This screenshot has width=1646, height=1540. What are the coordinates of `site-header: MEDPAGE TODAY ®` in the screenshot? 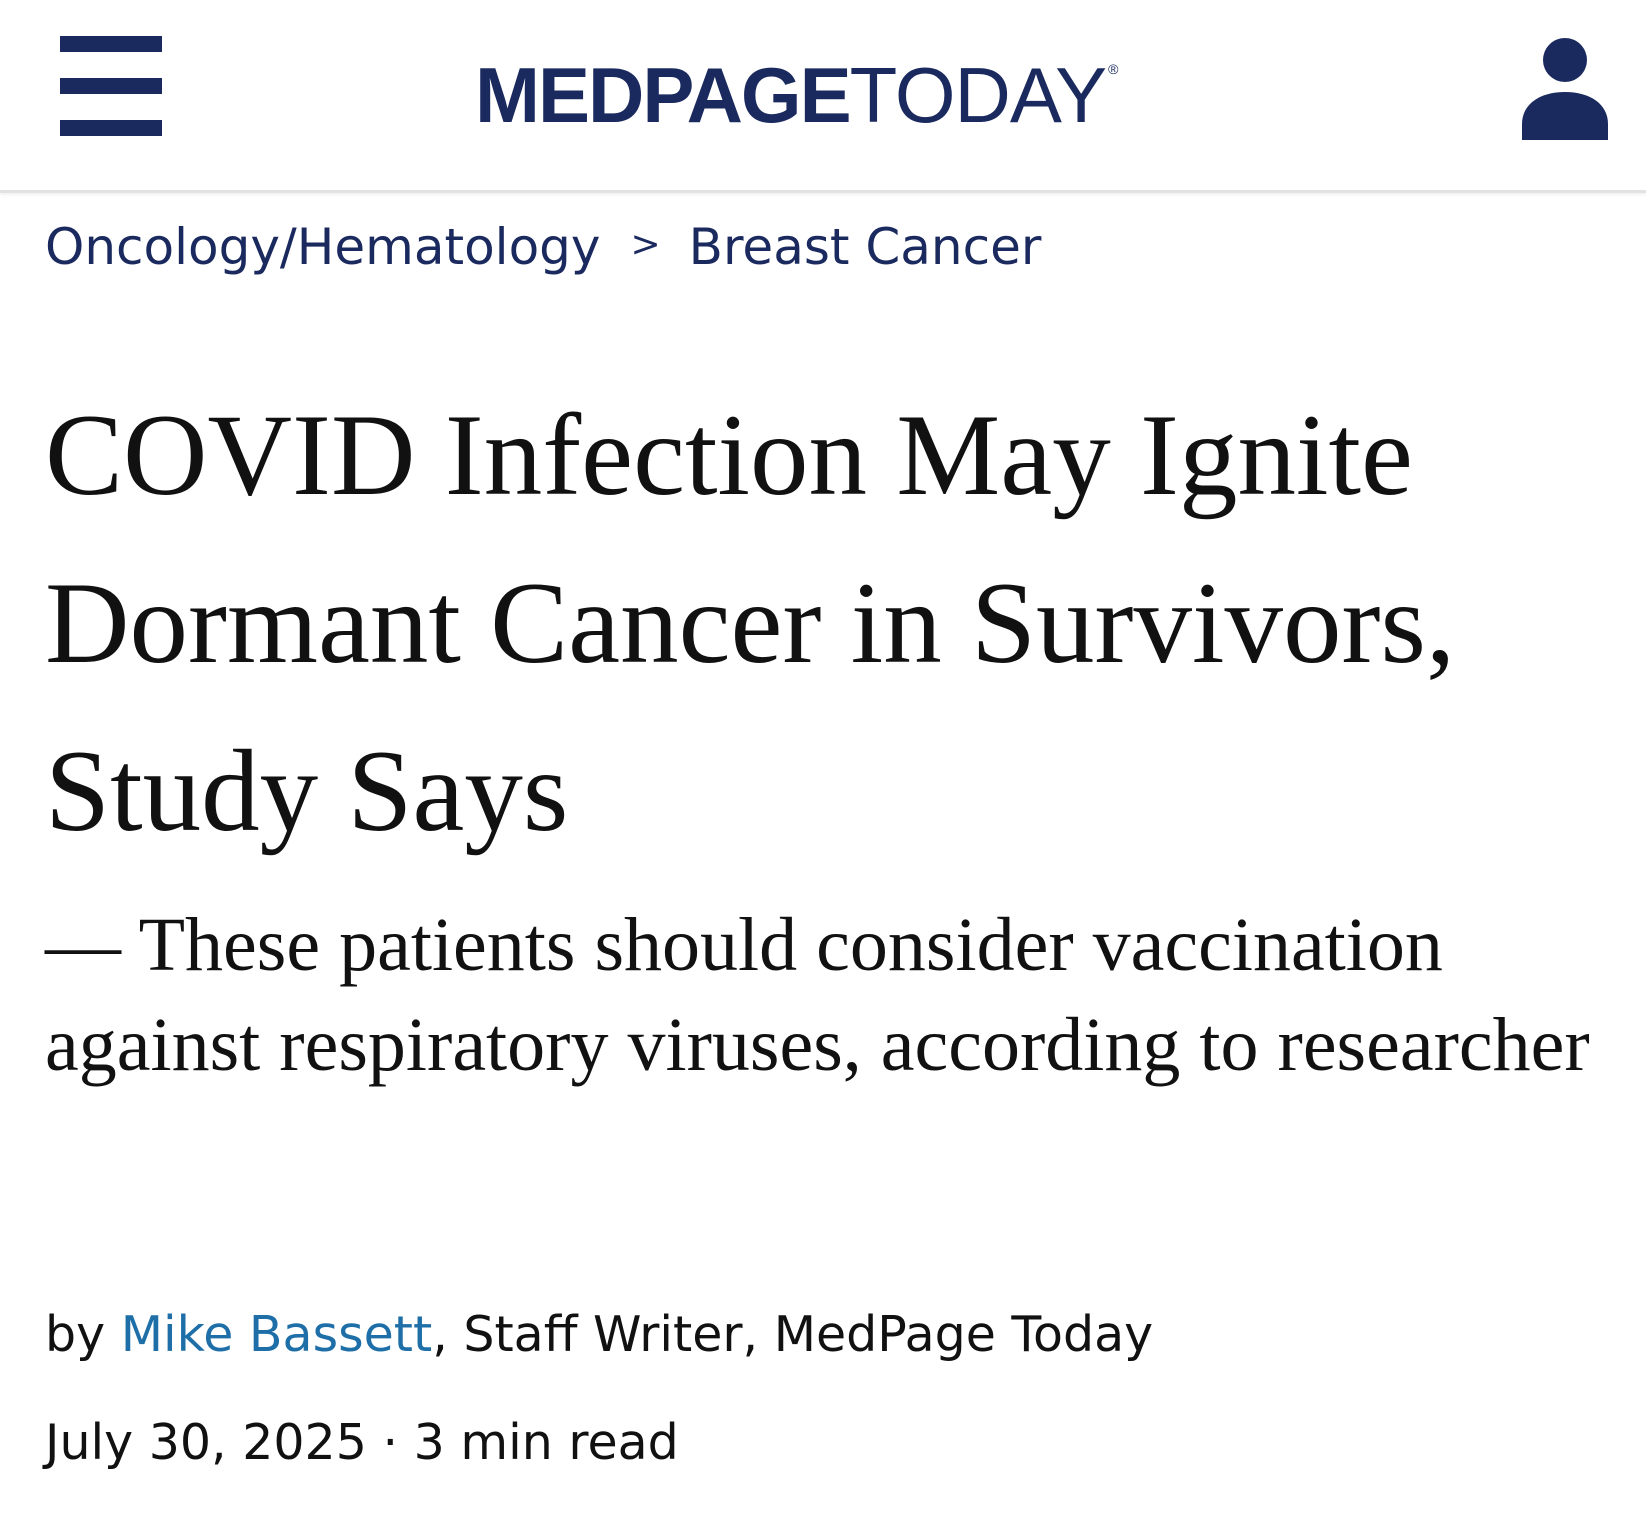 It's located at (823, 96).